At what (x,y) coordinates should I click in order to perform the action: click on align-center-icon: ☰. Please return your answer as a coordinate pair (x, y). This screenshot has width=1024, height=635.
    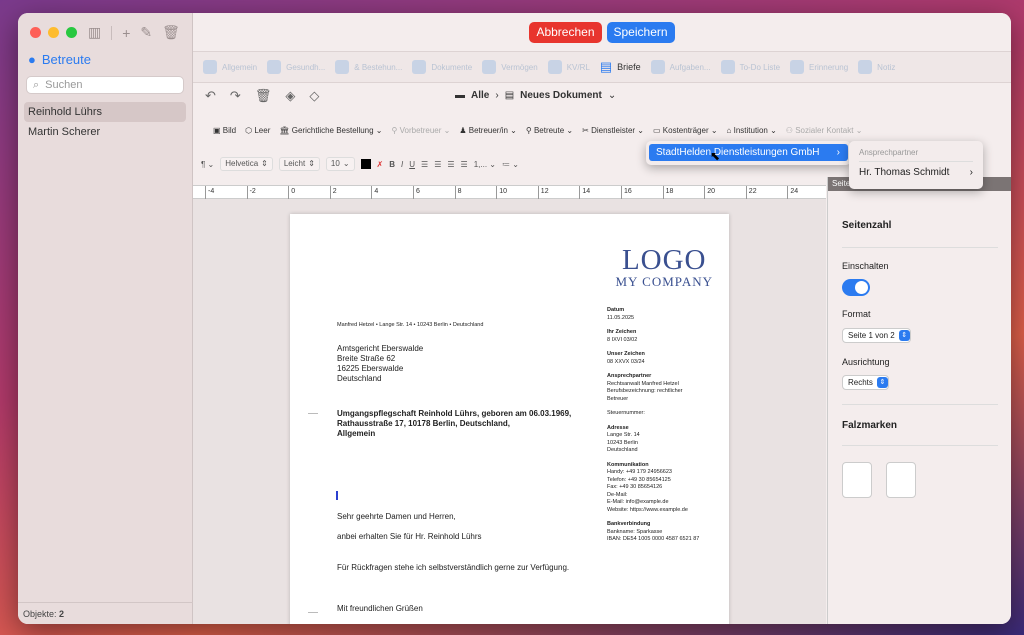
    Looking at the image, I should click on (437, 164).